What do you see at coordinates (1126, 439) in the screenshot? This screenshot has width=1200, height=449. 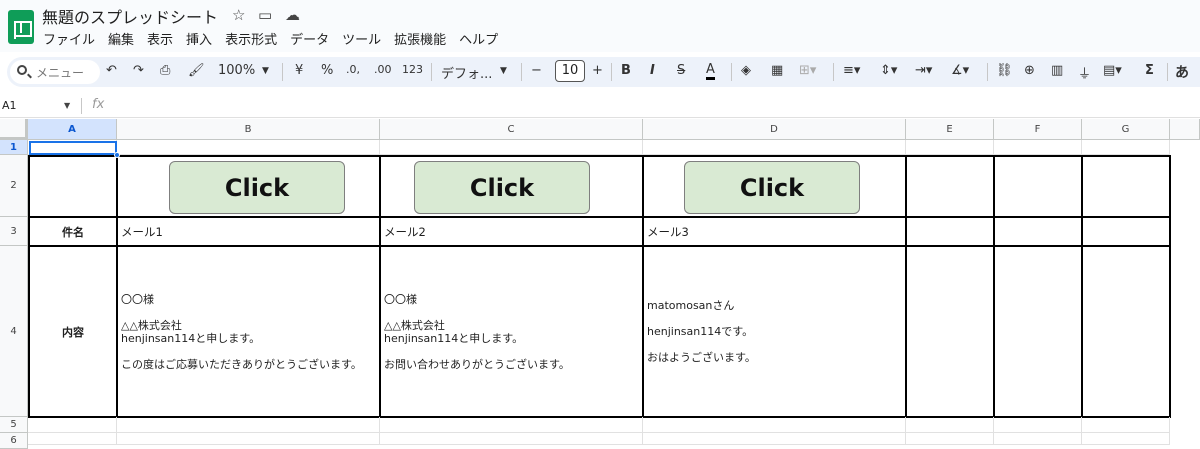 I see `cell-g6` at bounding box center [1126, 439].